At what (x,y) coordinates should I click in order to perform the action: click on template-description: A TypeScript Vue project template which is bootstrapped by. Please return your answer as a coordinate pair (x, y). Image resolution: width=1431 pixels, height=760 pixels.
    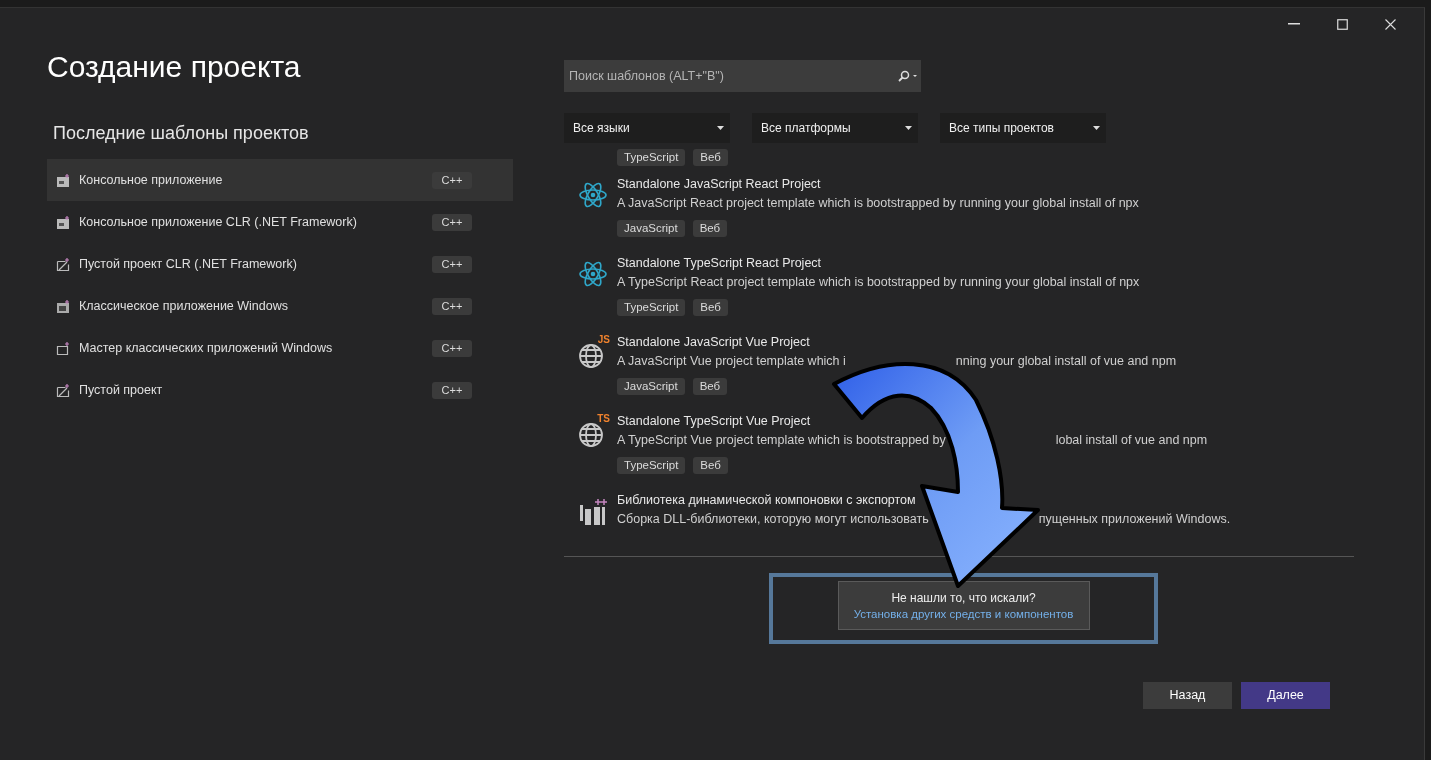
    Looking at the image, I should click on (781, 440).